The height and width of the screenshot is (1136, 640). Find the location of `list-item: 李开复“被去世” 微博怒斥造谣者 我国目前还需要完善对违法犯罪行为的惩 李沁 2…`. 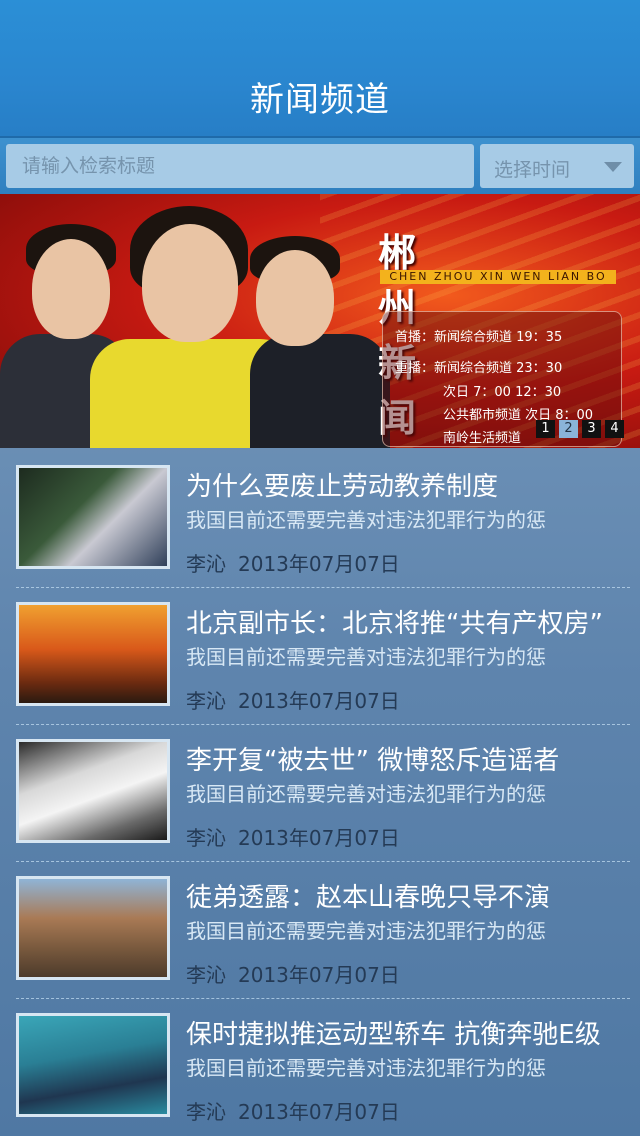

list-item: 李开复“被去世” 微博怒斥造谣者 我国目前还需要完善对违法犯罪行为的惩 李沁 2… is located at coordinates (320, 790).